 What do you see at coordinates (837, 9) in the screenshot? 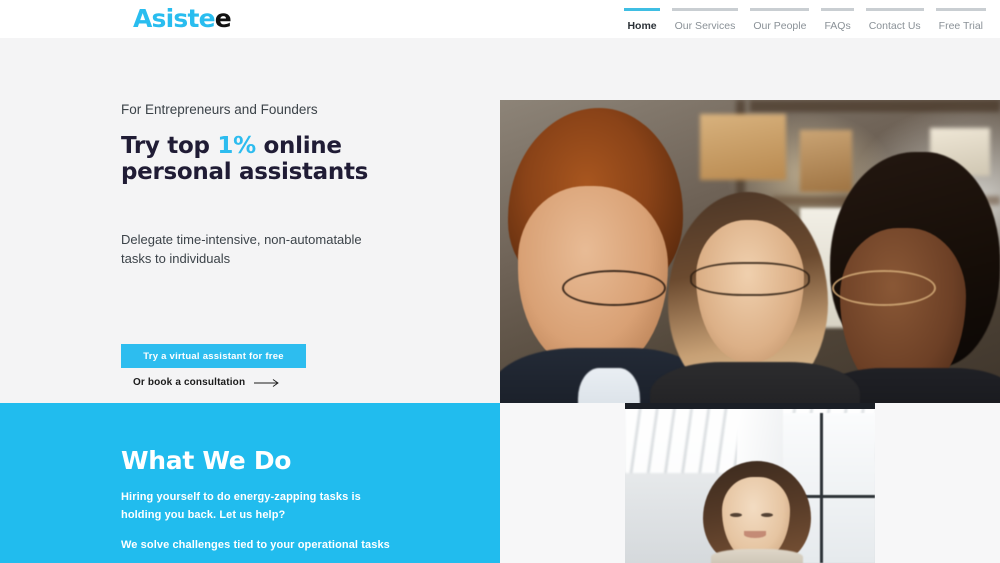
I see `nav-underline-faqs` at bounding box center [837, 9].